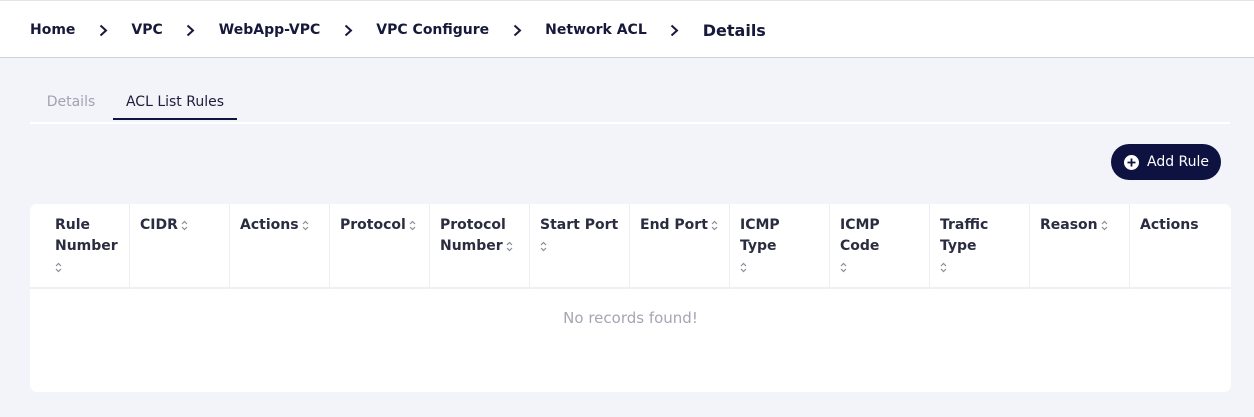 Image resolution: width=1254 pixels, height=417 pixels. I want to click on breadcrumb-vpc-configure: VPC Configure, so click(432, 30).